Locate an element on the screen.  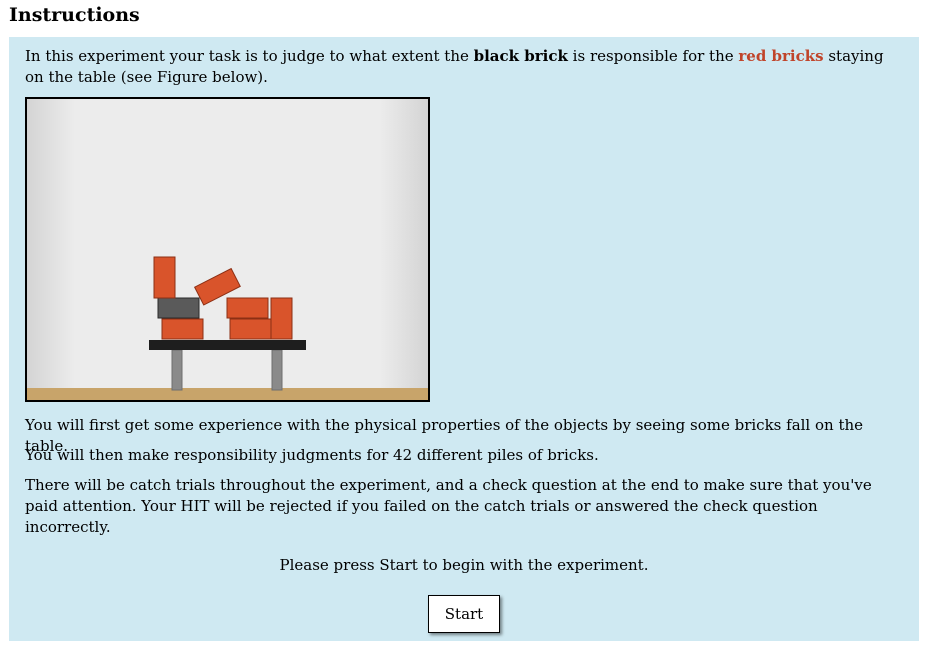
red-brick-standing-left is located at coordinates (164, 277).